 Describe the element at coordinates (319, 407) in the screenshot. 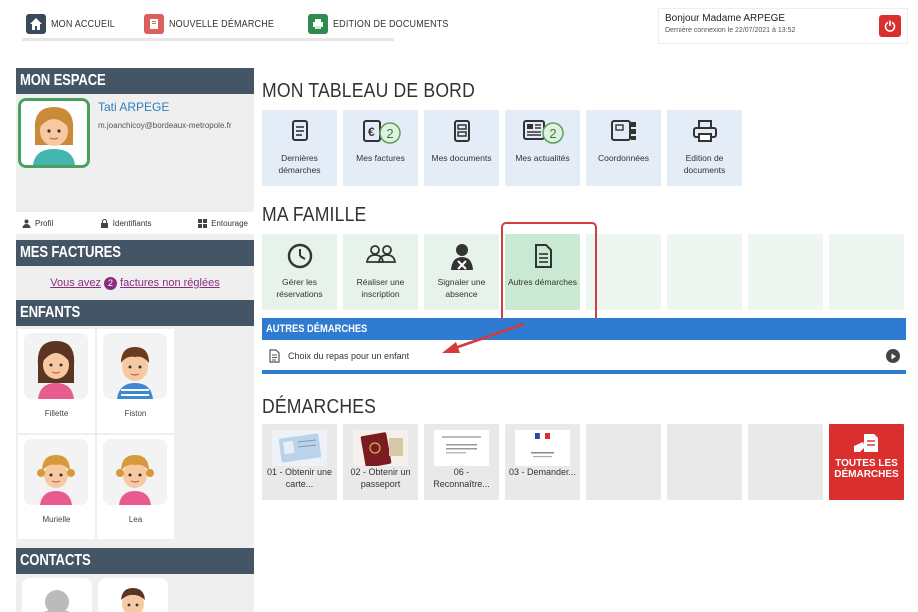

I see `demarches-title: DÉMARCHES` at that location.